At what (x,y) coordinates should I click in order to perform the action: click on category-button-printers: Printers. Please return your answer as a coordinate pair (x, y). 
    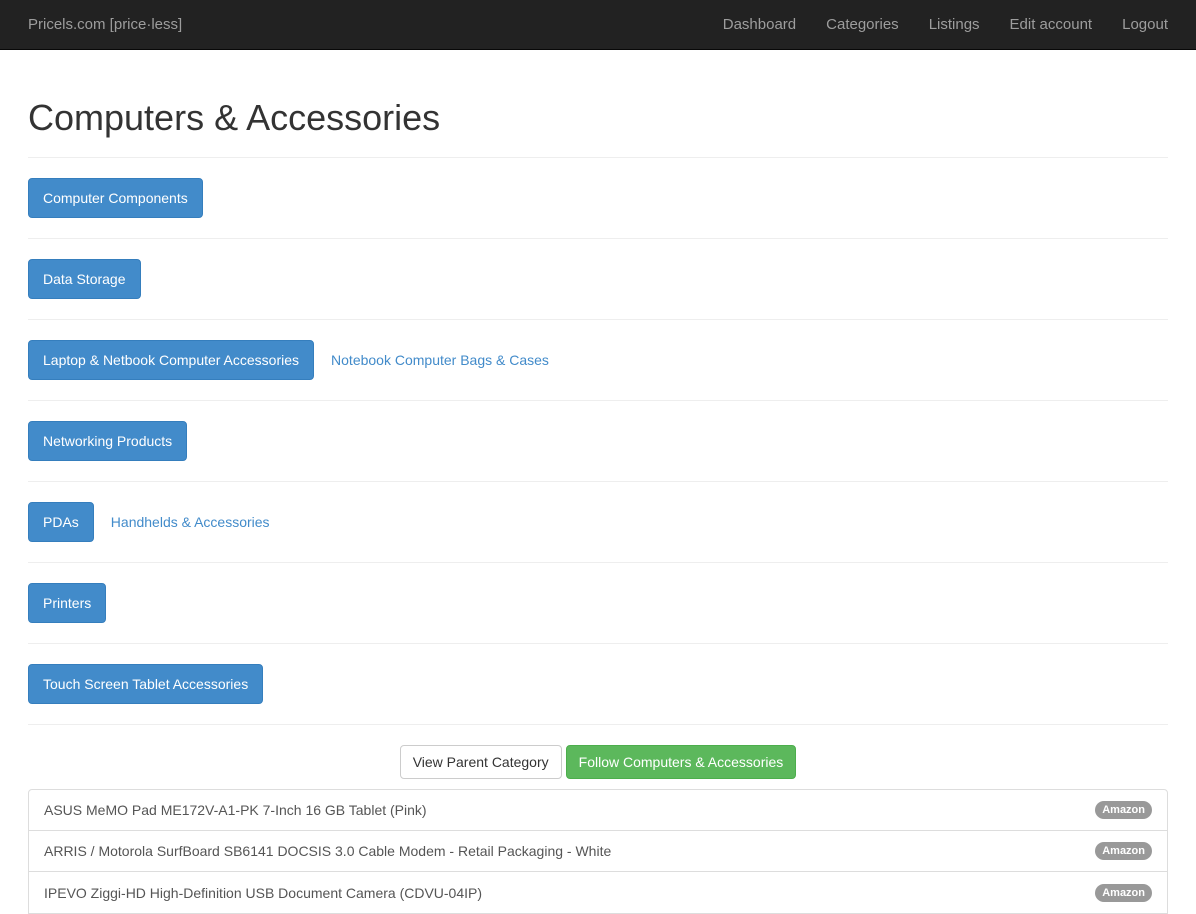
    Looking at the image, I should click on (67, 603).